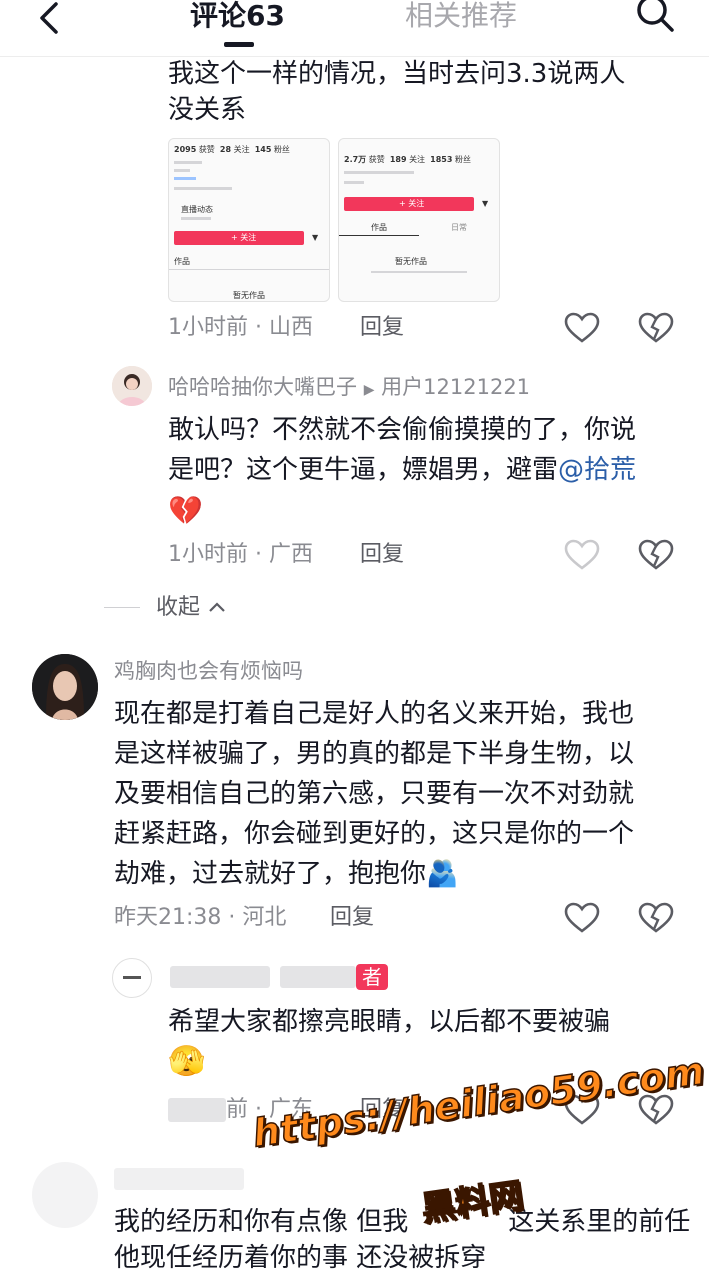  What do you see at coordinates (263, 149) in the screenshot?
I see `followers-count: 145` at bounding box center [263, 149].